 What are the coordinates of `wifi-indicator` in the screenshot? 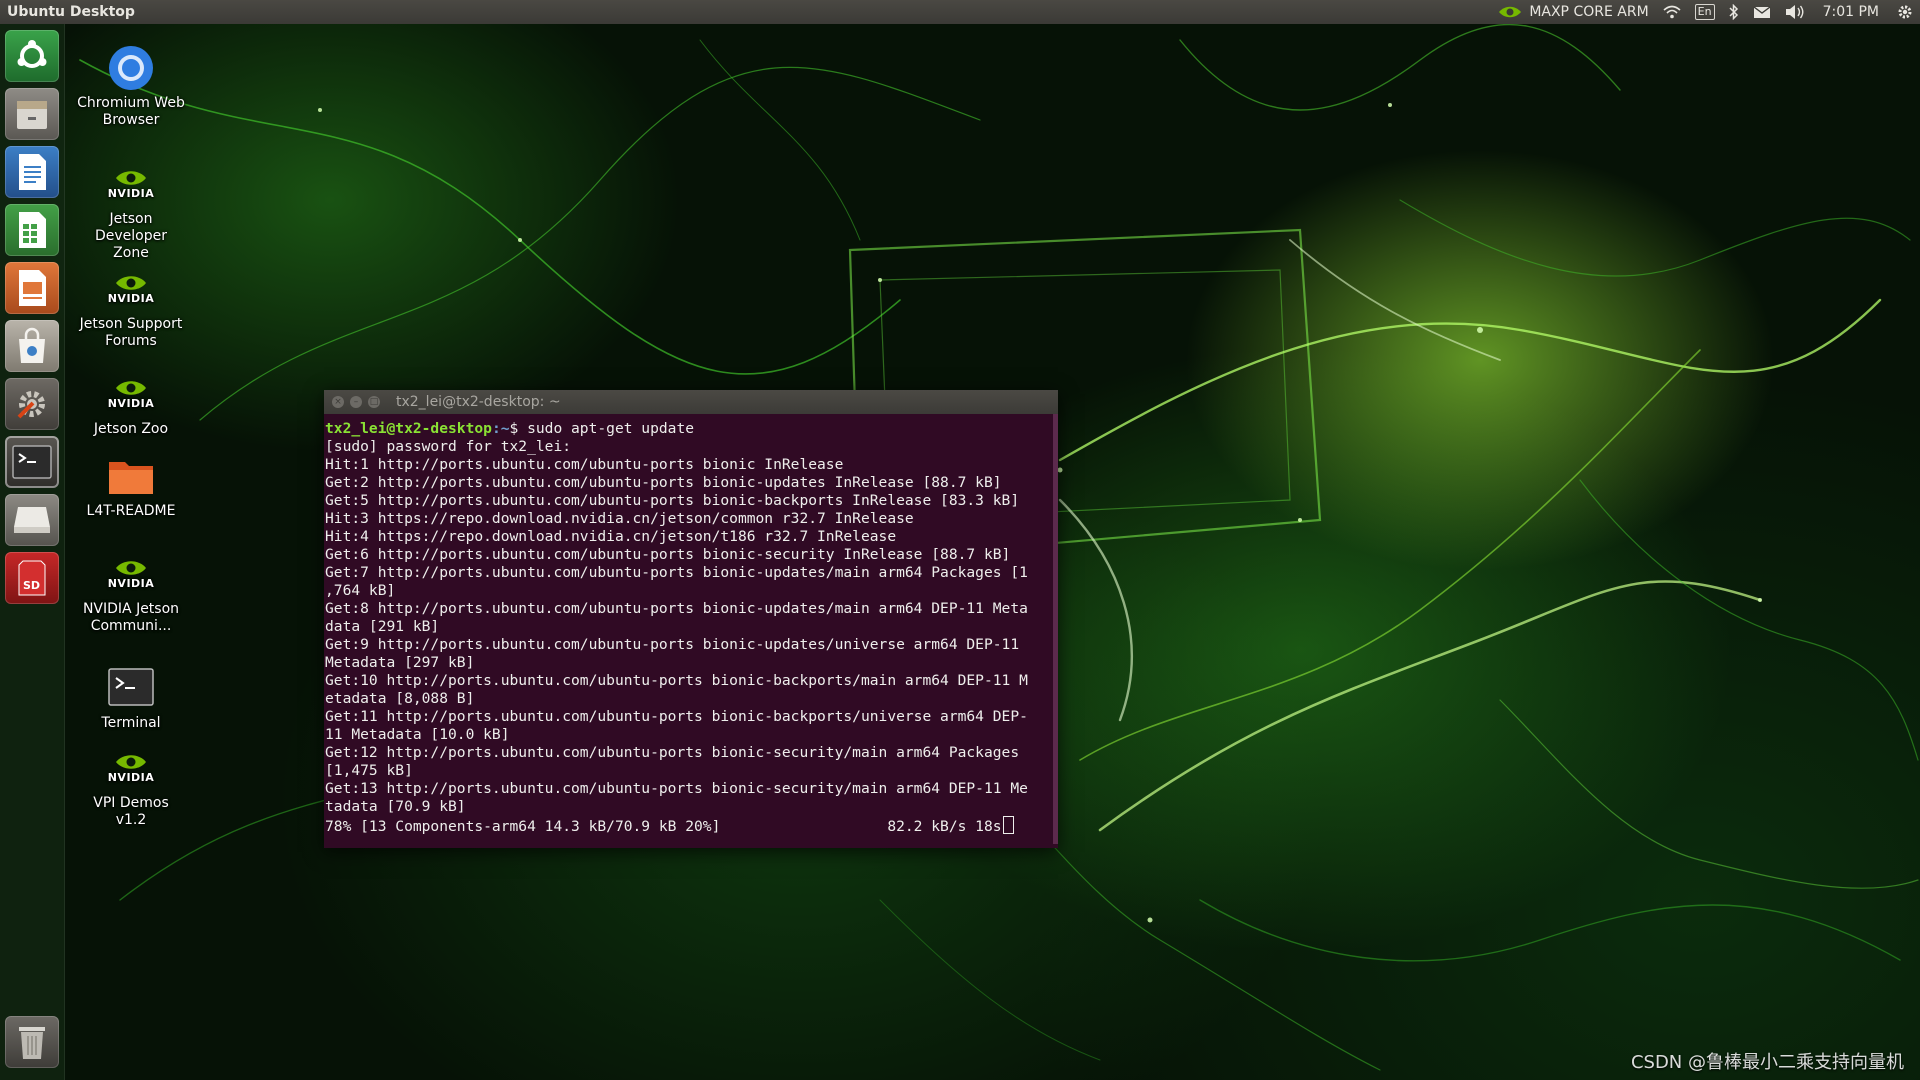 It's located at (1672, 12).